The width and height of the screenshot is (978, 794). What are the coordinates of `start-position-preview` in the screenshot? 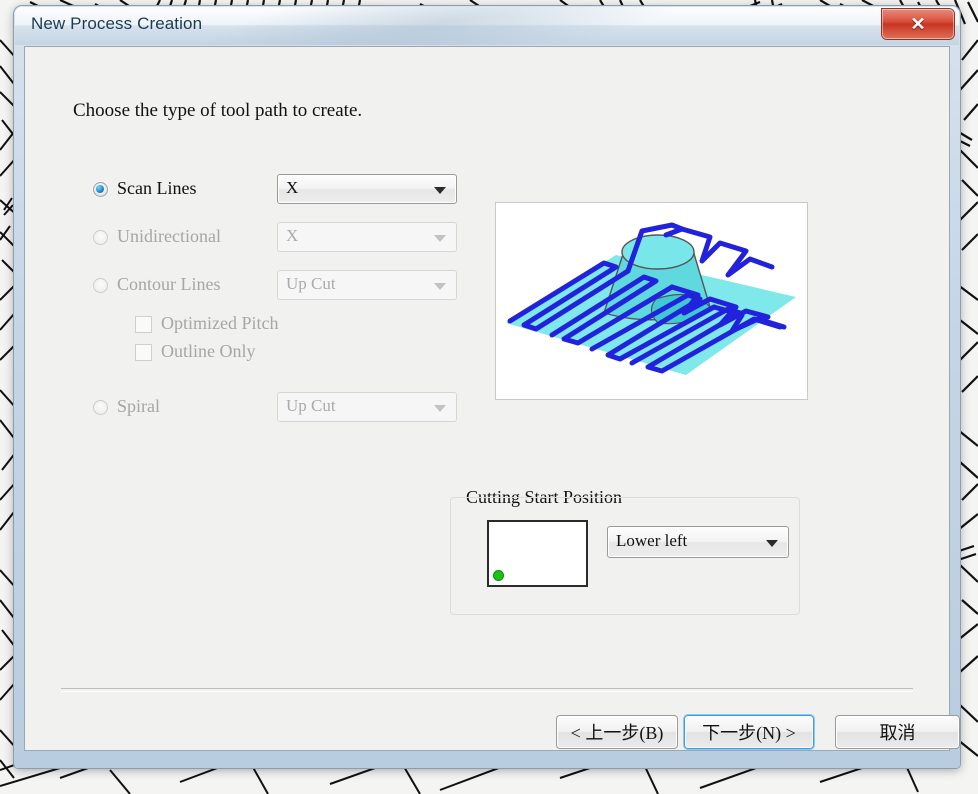 It's located at (537, 553).